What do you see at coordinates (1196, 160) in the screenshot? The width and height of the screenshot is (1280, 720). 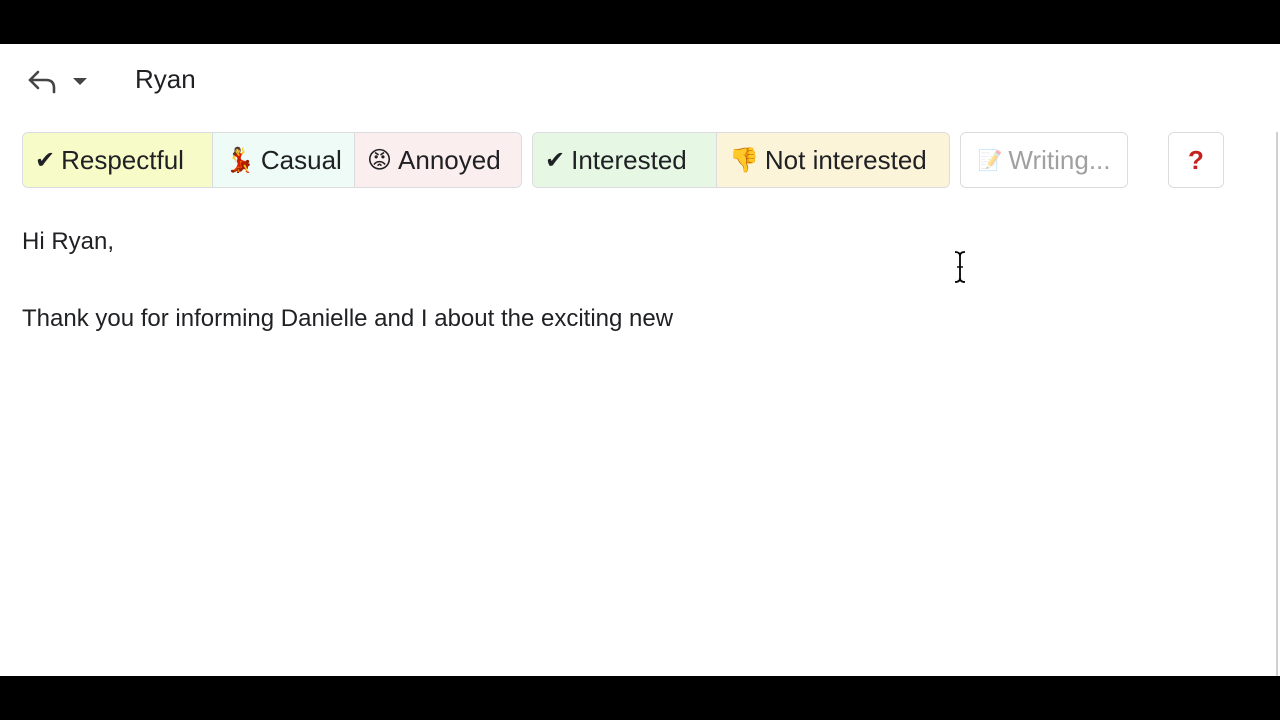 I see `help-button: ?` at bounding box center [1196, 160].